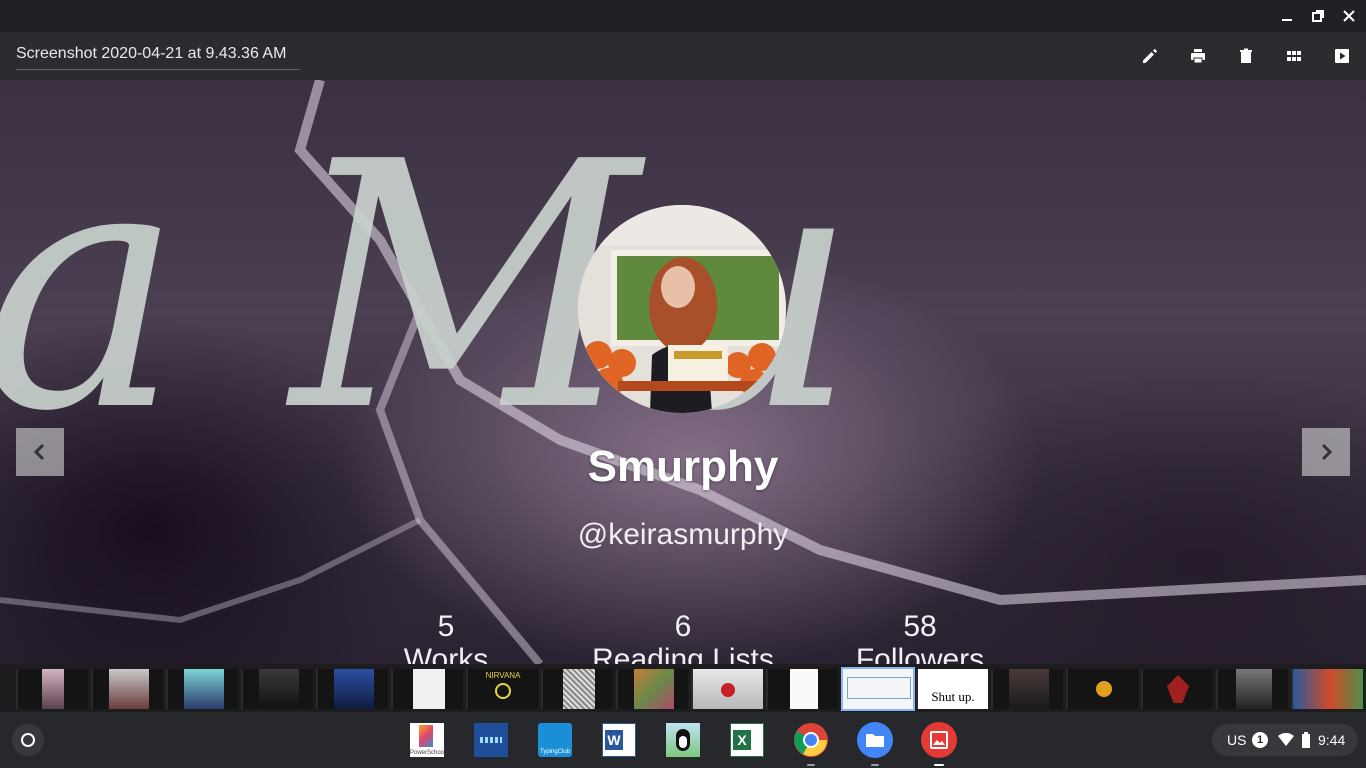  I want to click on app-label: X, so click(742, 740).